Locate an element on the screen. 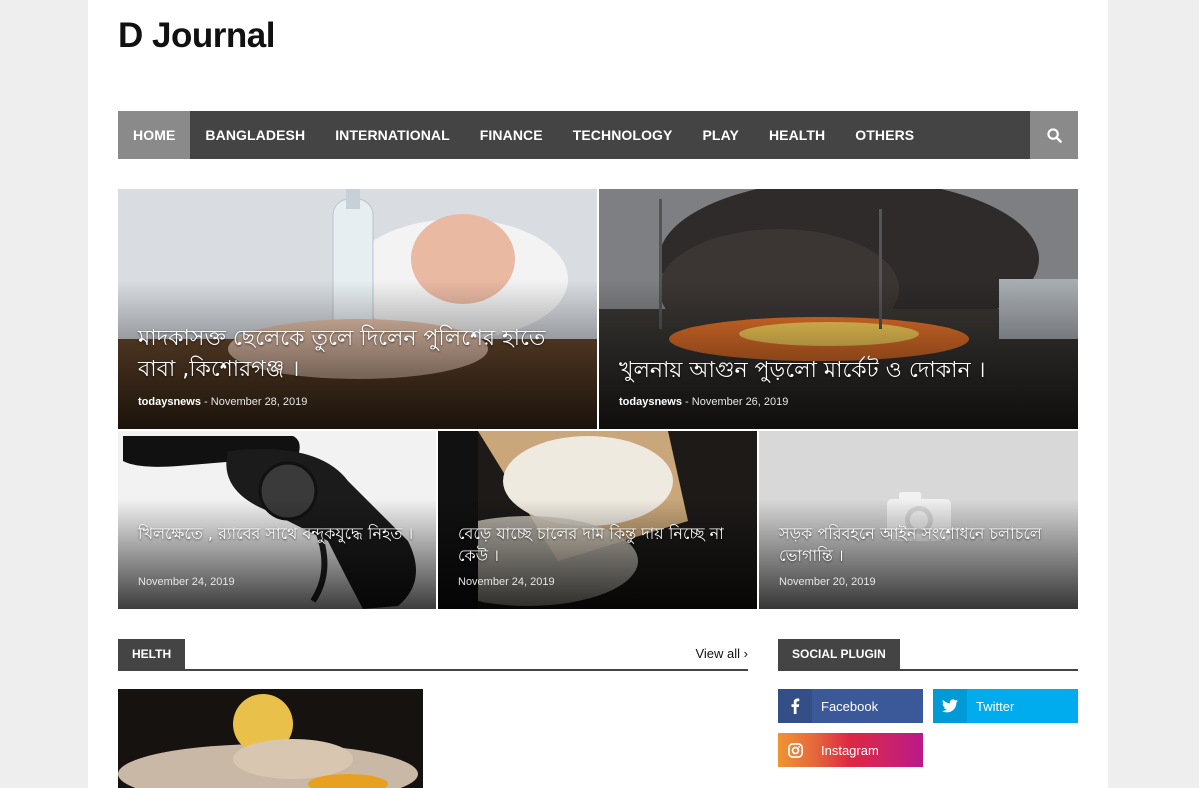 The image size is (1199, 788). view-all-link: View all › is located at coordinates (721, 653).